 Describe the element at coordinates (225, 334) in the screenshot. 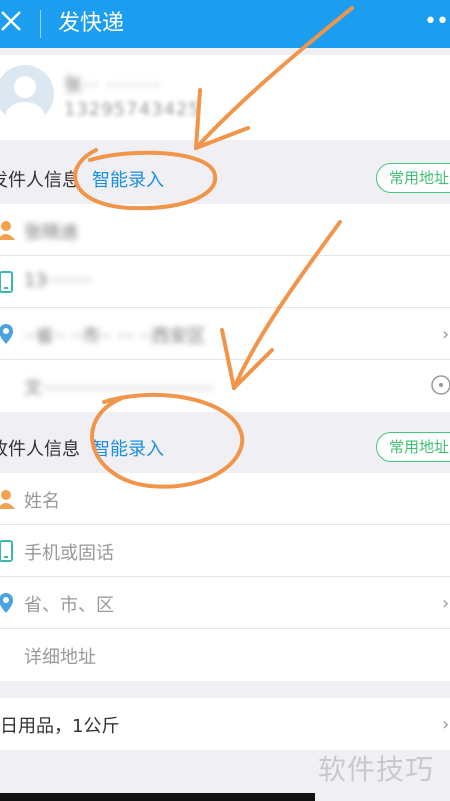

I see `sender-region-row: ··省·· ··市·· ··· ··西安区 ›` at that location.